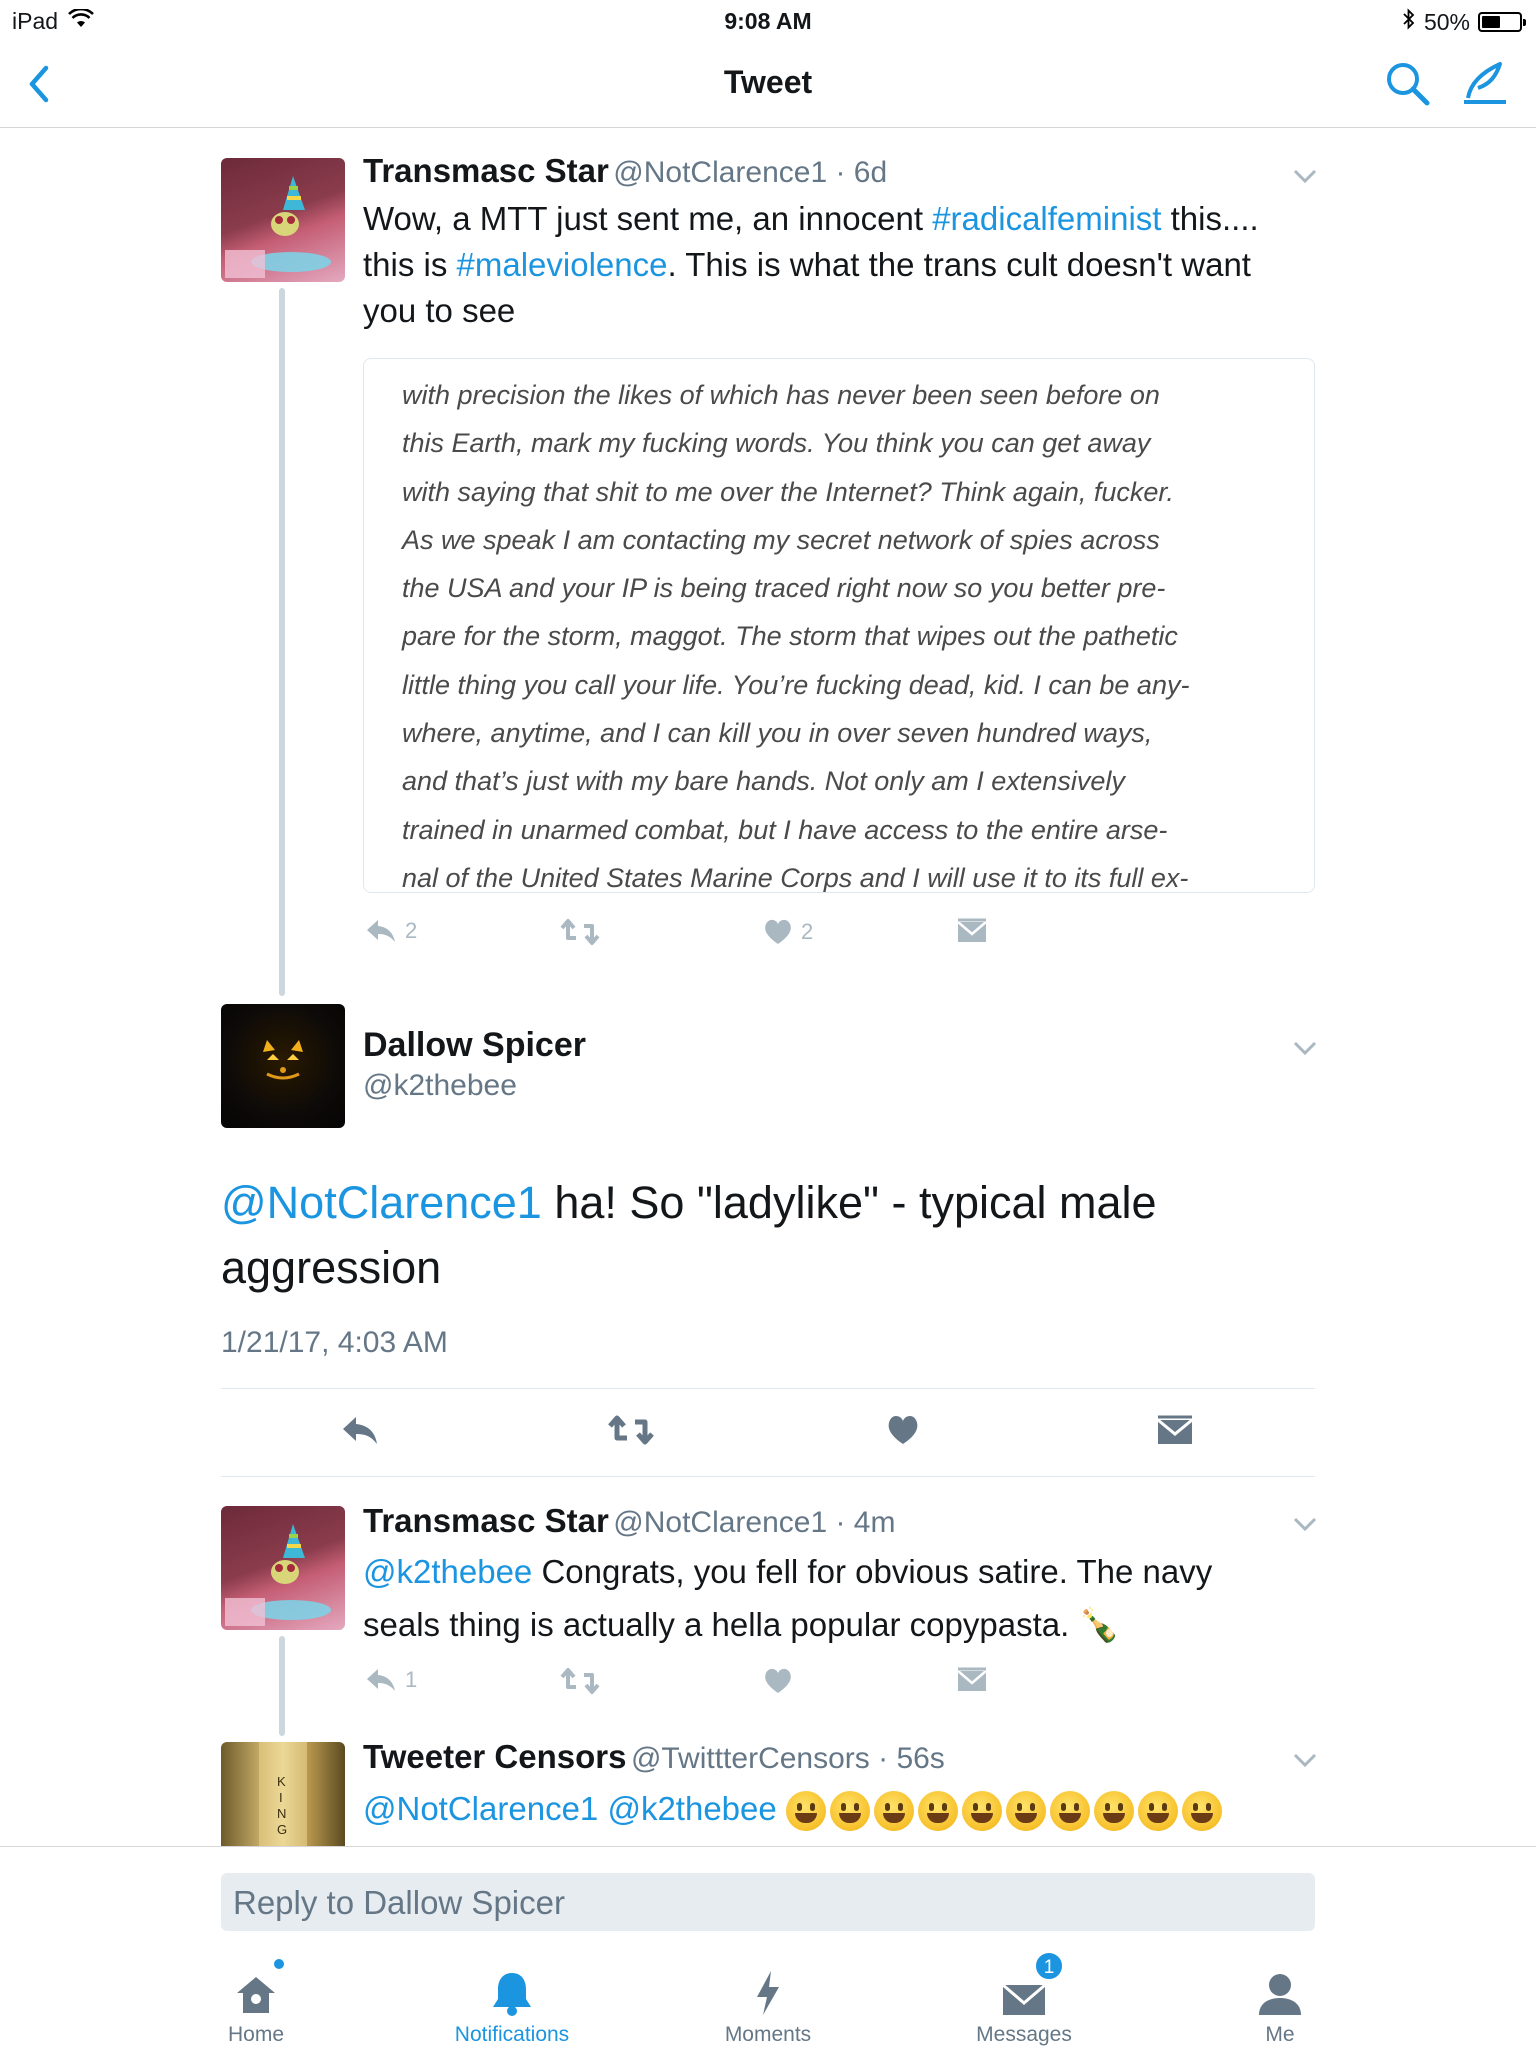 The width and height of the screenshot is (1536, 2048). Describe the element at coordinates (1408, 84) in the screenshot. I see `search-icon` at that location.